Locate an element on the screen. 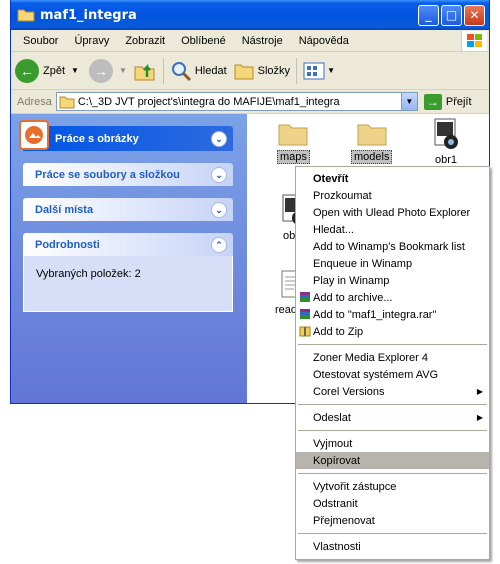 The width and height of the screenshot is (500, 564). menu-item-properties: Vlastnosti is located at coordinates (392, 546).